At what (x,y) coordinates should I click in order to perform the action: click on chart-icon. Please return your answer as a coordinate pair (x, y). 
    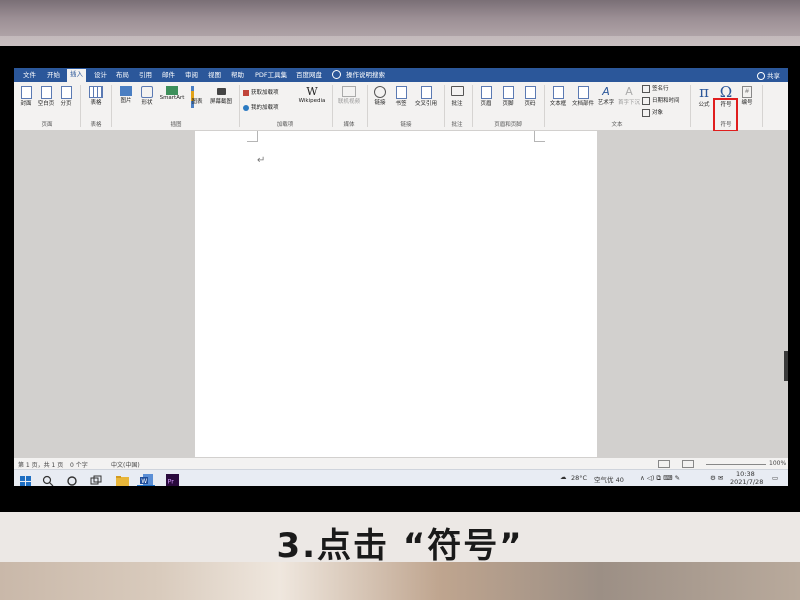
    Looking at the image, I should click on (197, 97).